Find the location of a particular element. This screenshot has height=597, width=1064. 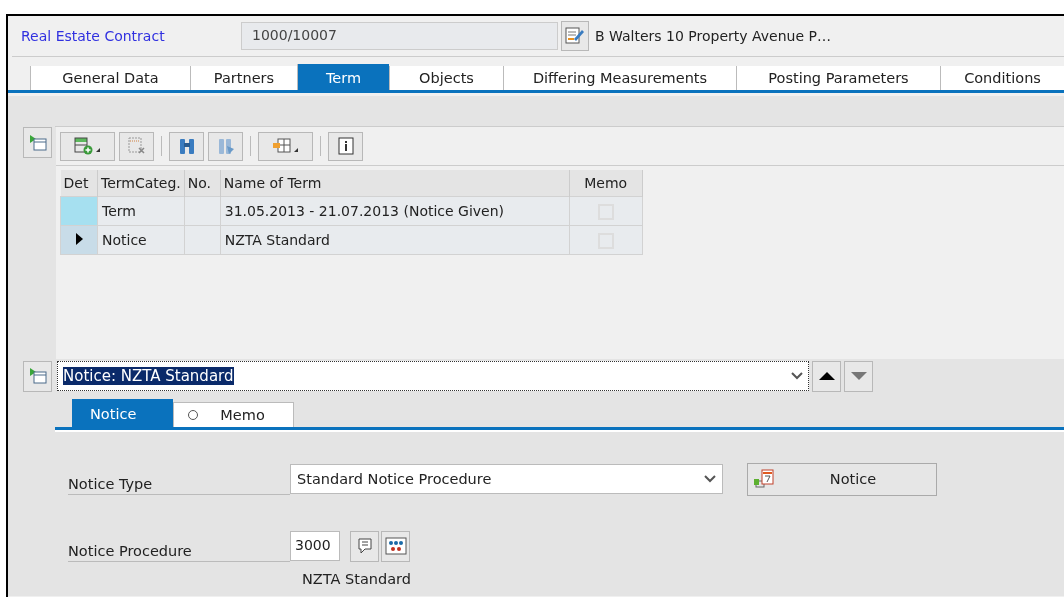

table-layout-icon is located at coordinates (285, 146).